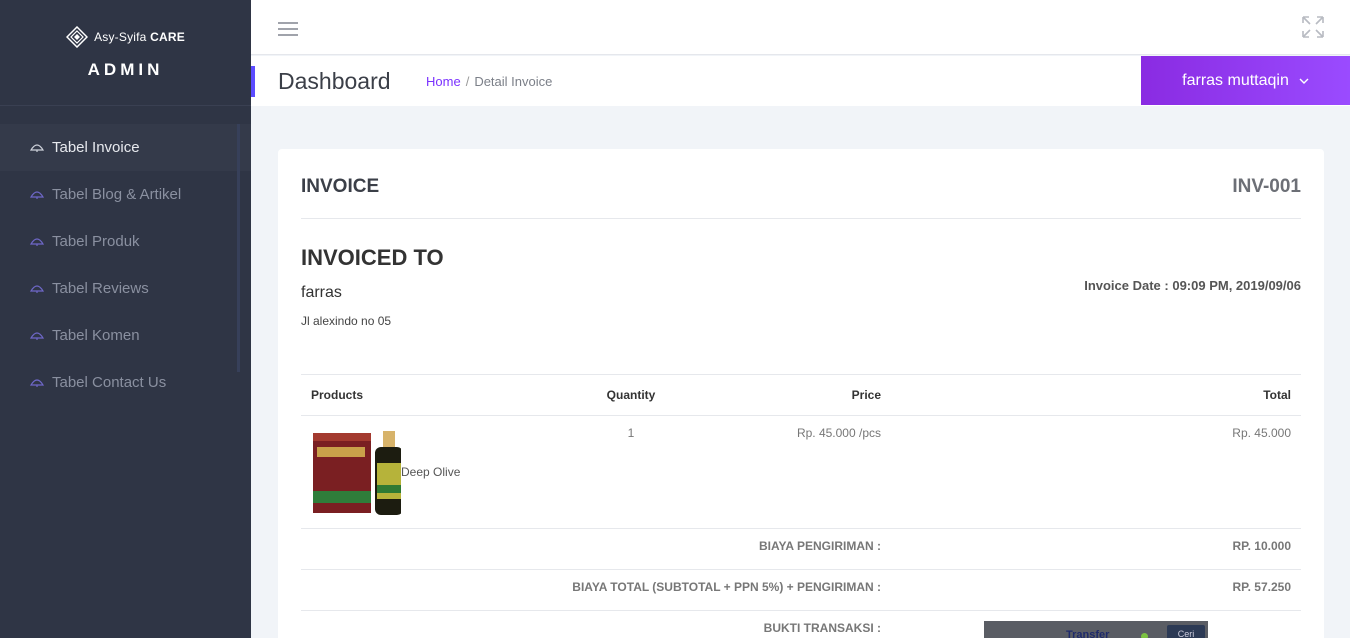 The image size is (1350, 638). I want to click on product-name: Deep Olive, so click(431, 472).